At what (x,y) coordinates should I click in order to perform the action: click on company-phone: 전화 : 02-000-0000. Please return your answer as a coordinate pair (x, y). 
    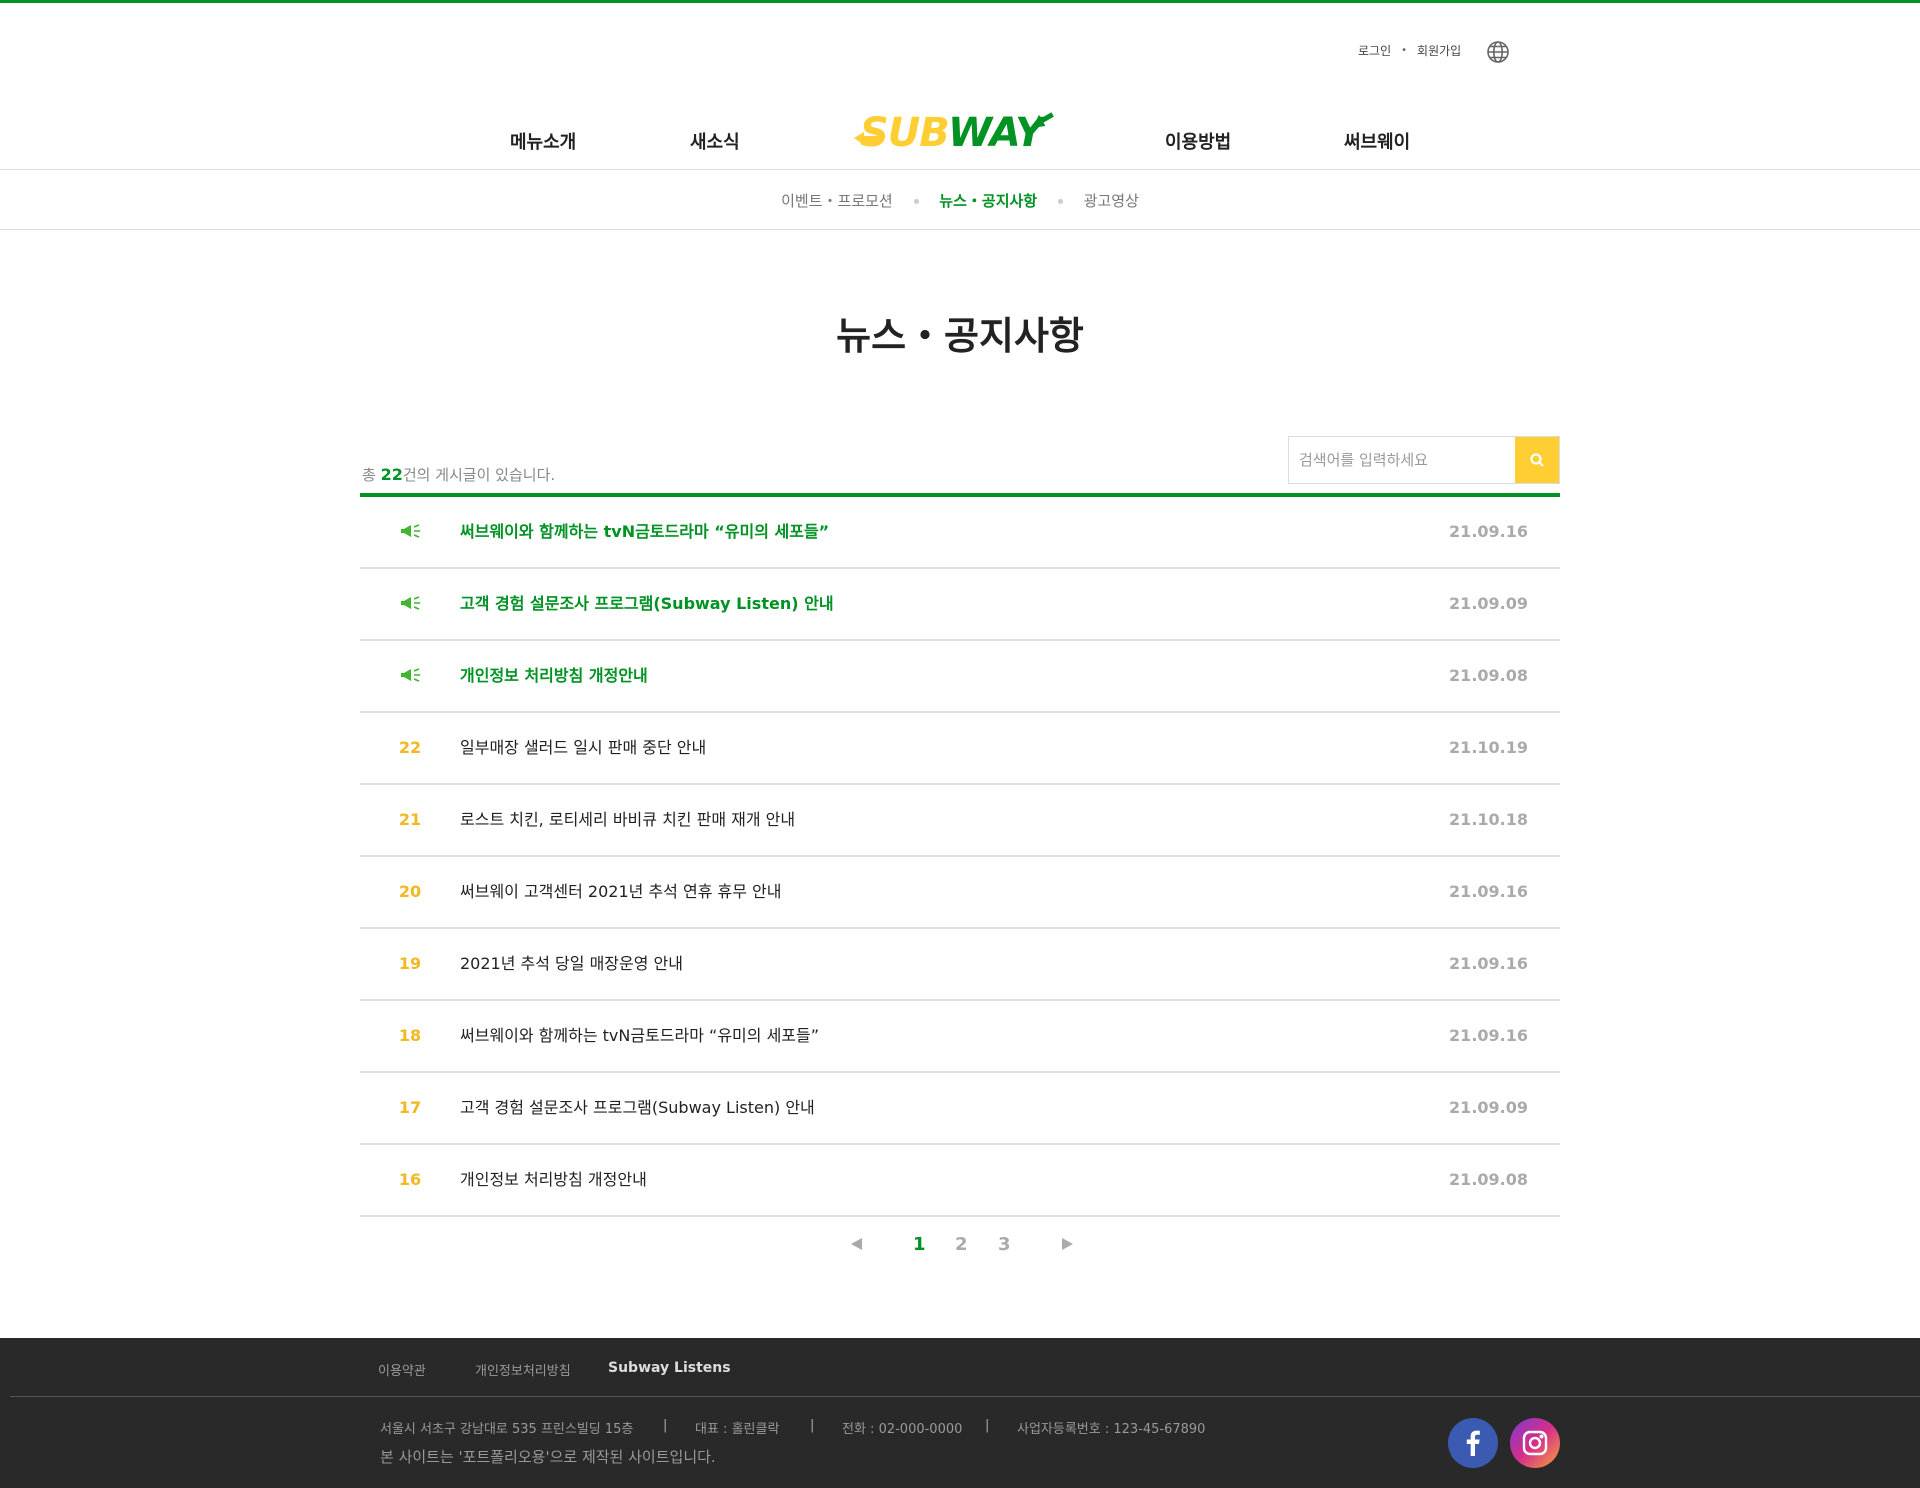
    Looking at the image, I should click on (902, 1429).